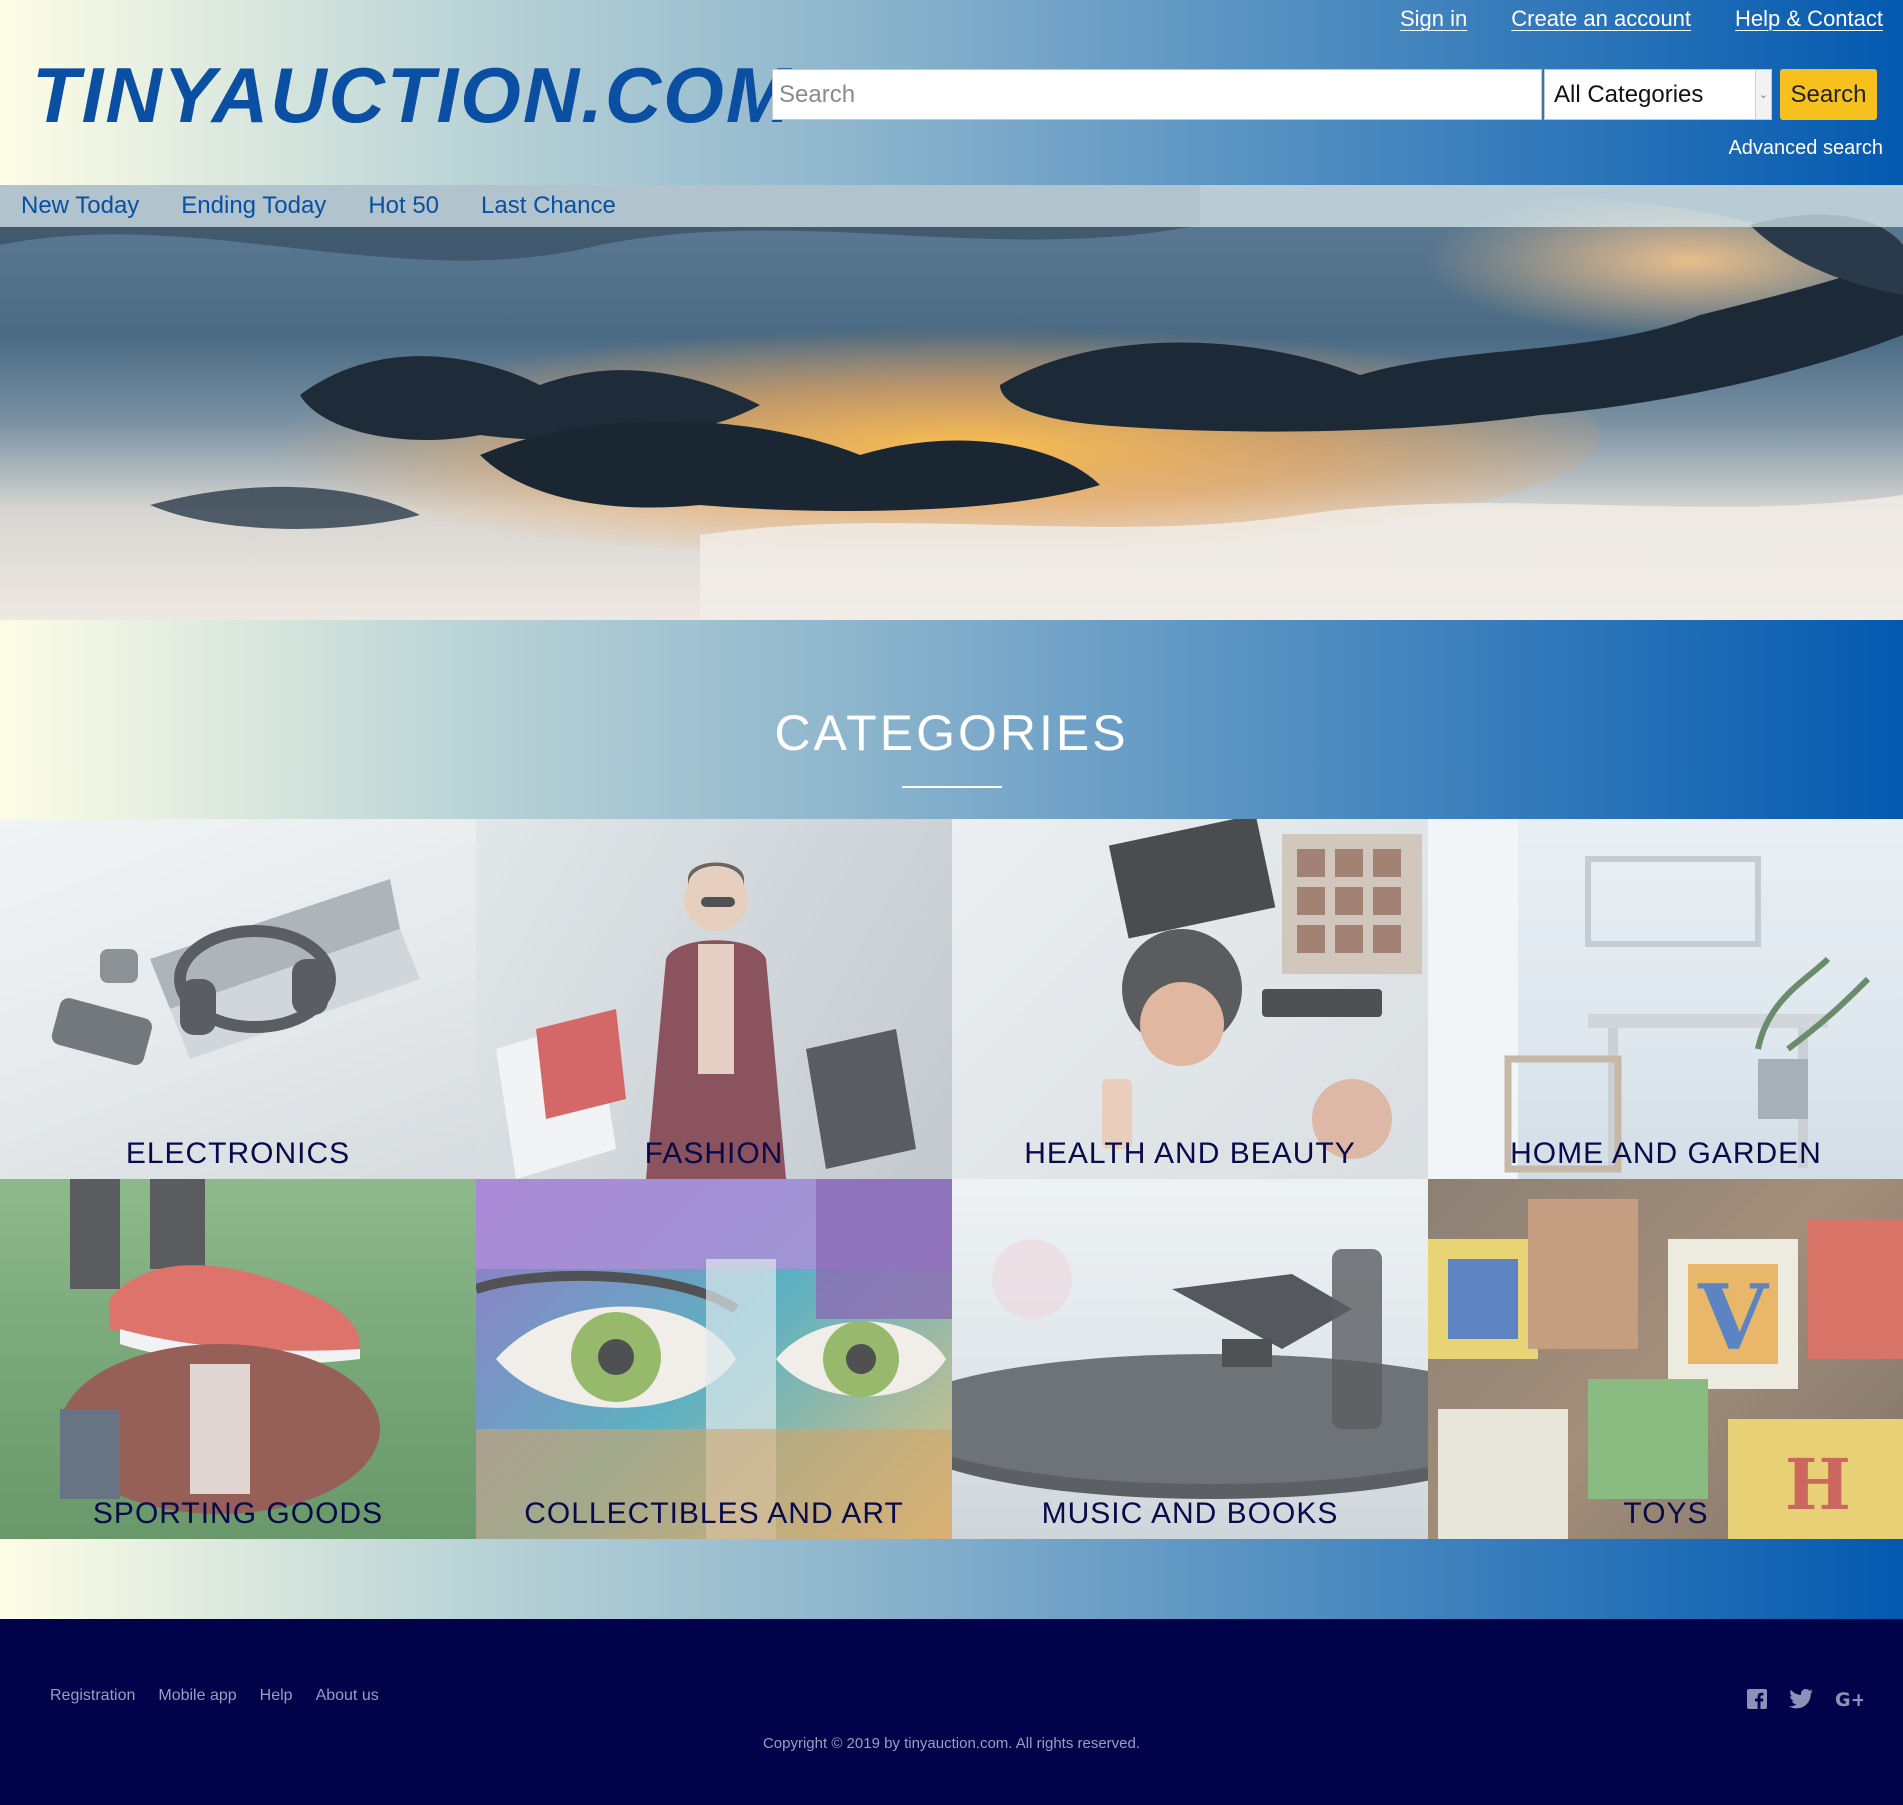 The height and width of the screenshot is (1805, 1903). I want to click on account-links: Sign in Create an account Help & Contact, so click(1641, 19).